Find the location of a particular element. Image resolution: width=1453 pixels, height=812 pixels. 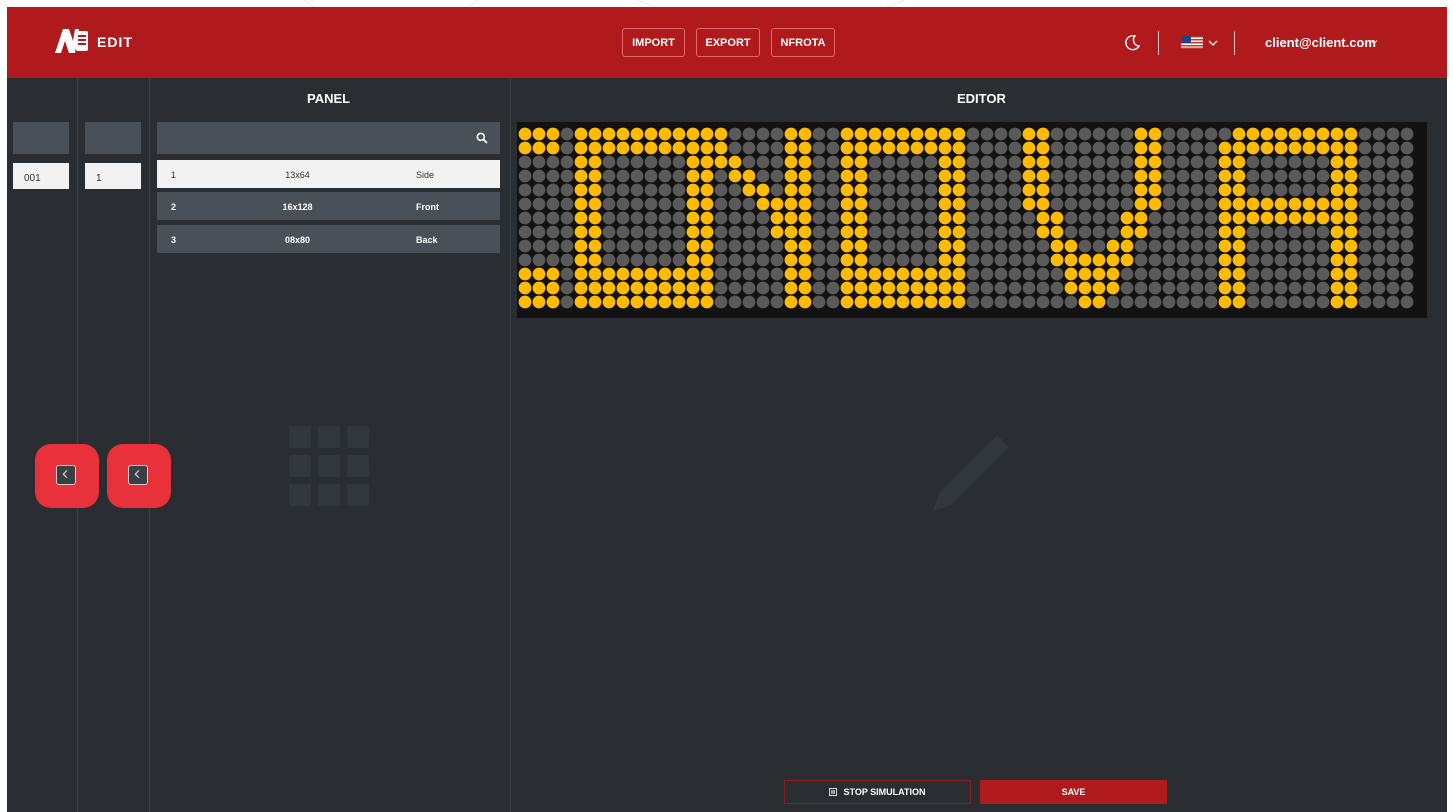

export-button: EXPORT is located at coordinates (728, 42).